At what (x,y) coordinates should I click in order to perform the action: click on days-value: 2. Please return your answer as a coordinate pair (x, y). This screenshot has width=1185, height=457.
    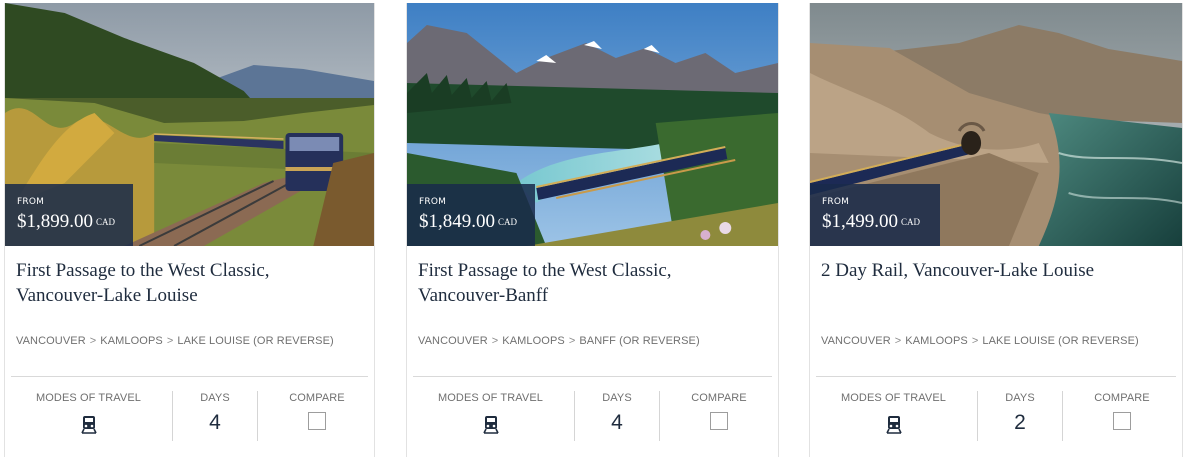
    Looking at the image, I should click on (1020, 422).